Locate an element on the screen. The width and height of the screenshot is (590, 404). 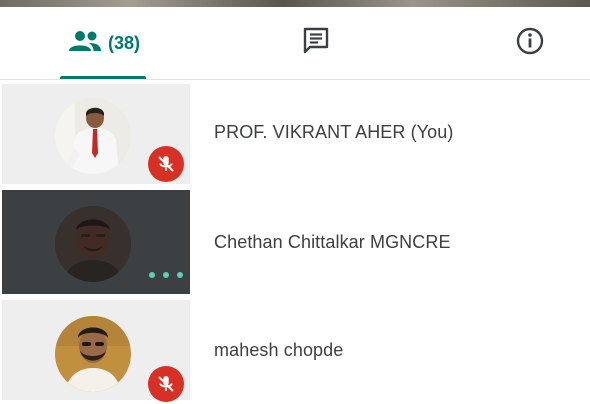
participant-name: PROF. VIKRANT AHER (You) is located at coordinates (334, 131).